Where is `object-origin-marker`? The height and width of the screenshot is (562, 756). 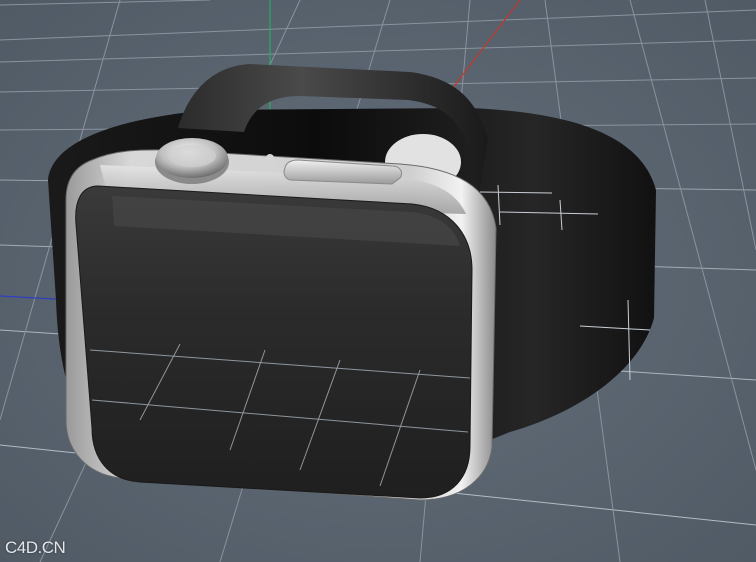
object-origin-marker is located at coordinates (270, 158).